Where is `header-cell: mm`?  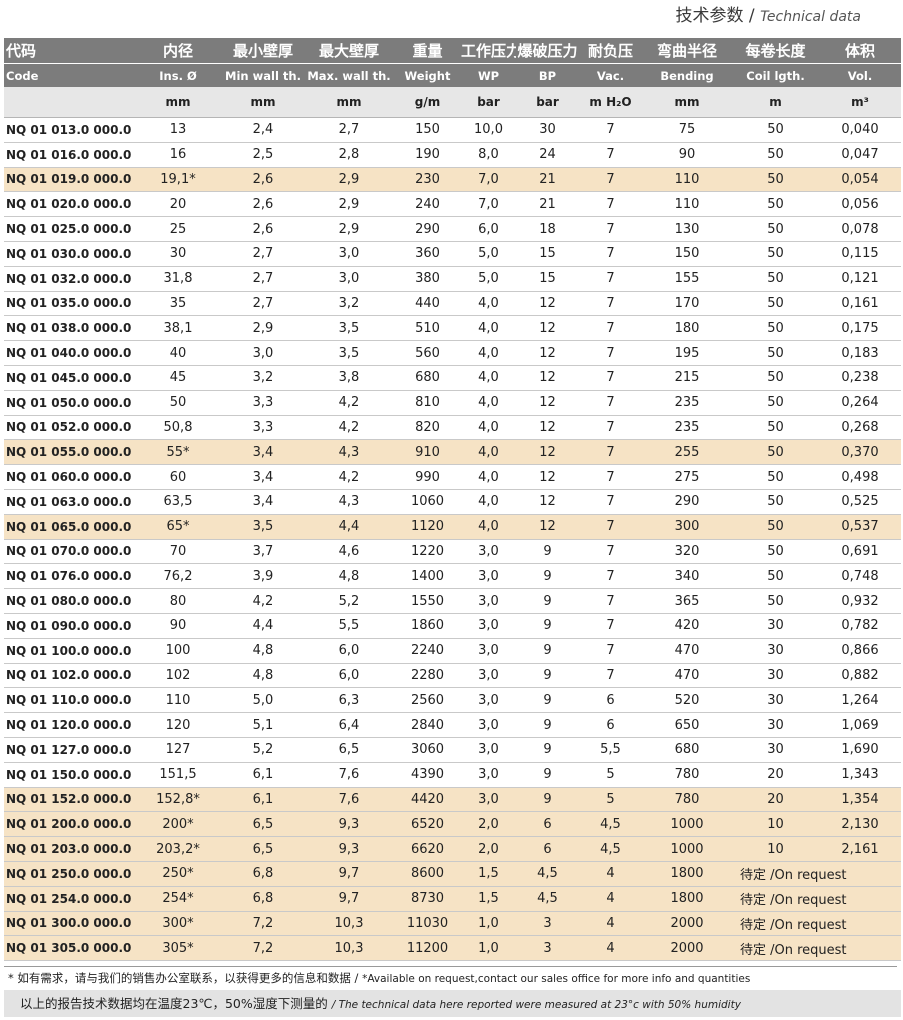
header-cell: mm is located at coordinates (178, 102).